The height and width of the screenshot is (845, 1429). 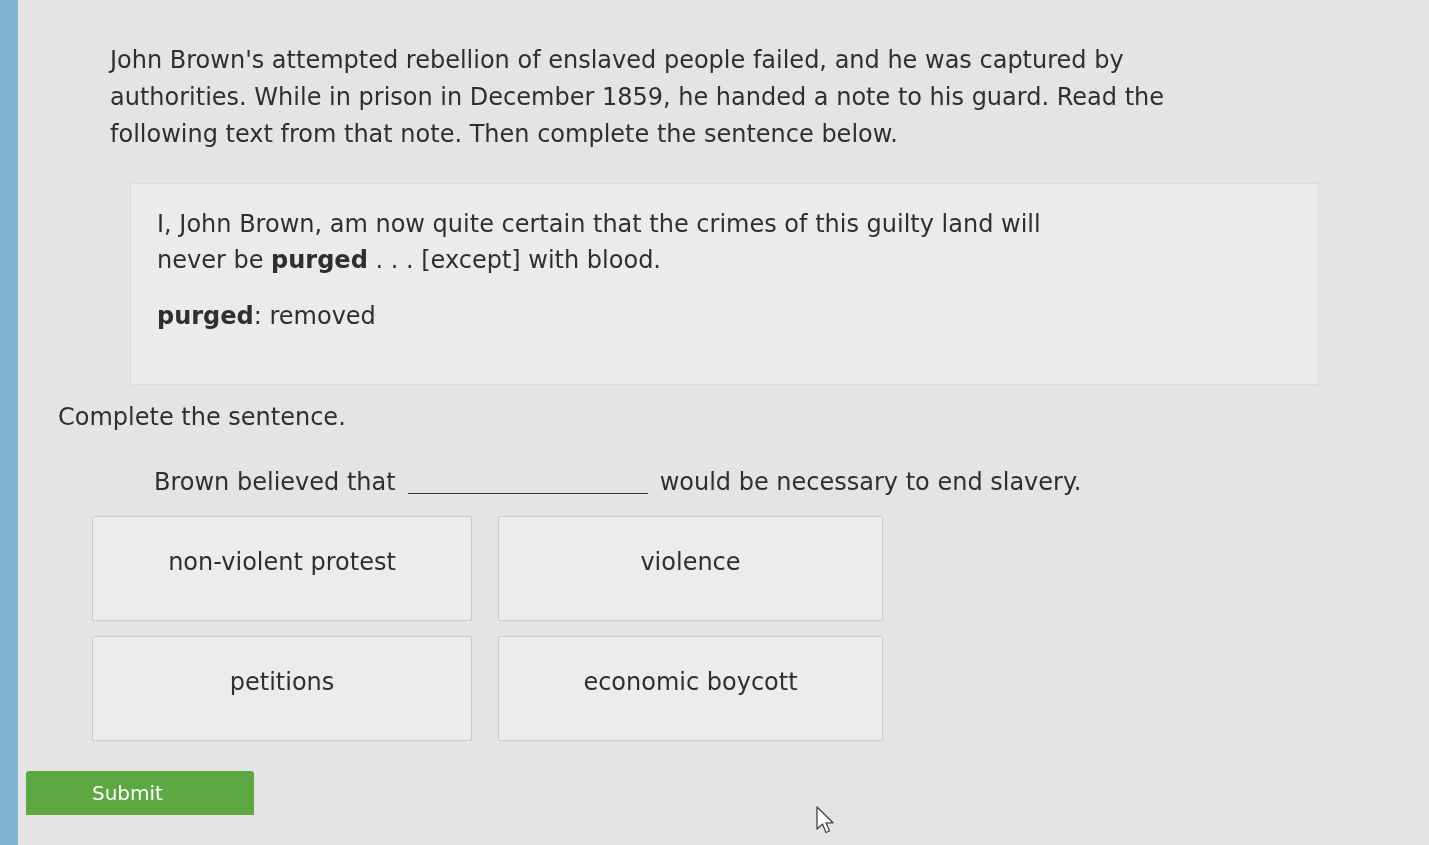 What do you see at coordinates (690, 688) in the screenshot?
I see `answer-choice: economic boycott` at bounding box center [690, 688].